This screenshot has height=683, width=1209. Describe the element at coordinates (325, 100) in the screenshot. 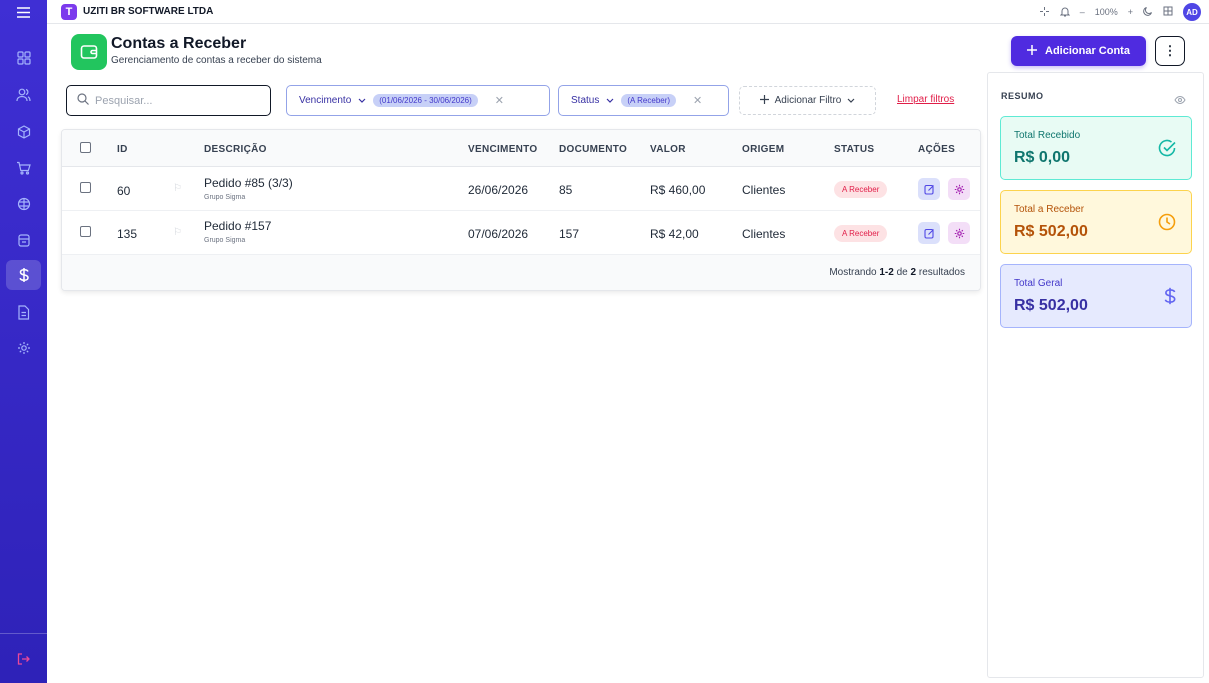

I see `filter-vencimento-label: Vencimento` at that location.